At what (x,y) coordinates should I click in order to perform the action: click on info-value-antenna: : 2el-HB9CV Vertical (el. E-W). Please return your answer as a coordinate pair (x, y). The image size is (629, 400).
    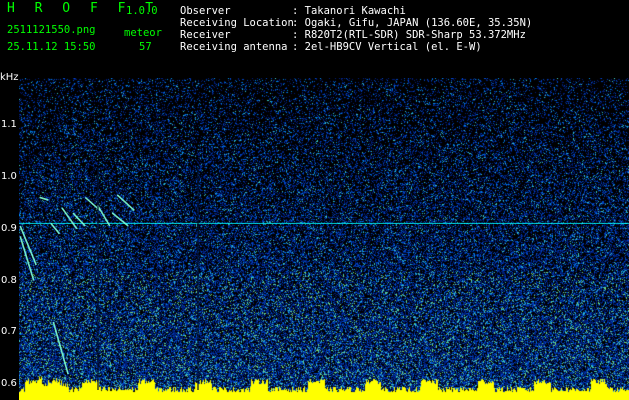
    Looking at the image, I should click on (387, 47).